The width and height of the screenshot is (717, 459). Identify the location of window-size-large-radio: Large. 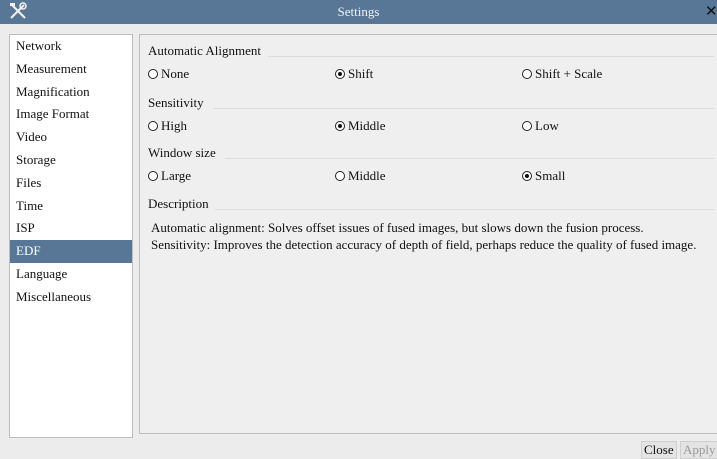
(169, 176).